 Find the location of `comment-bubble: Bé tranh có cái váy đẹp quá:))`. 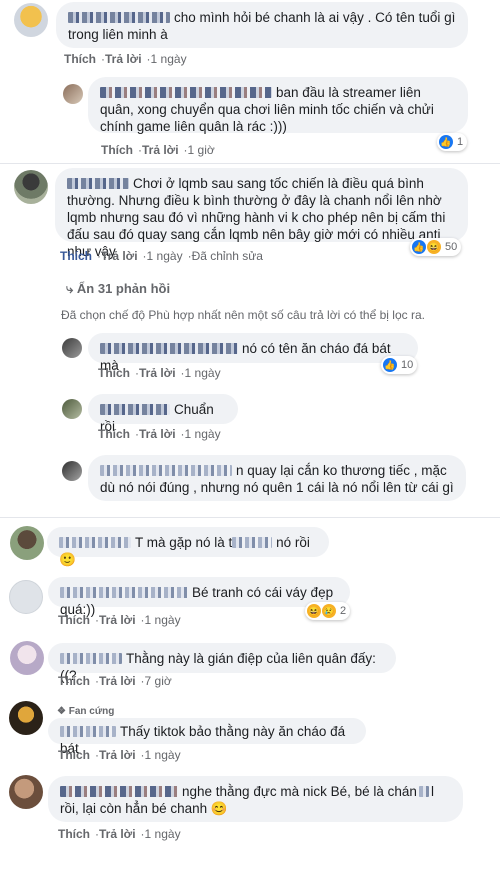

comment-bubble: Bé tranh có cái váy đẹp quá:)) is located at coordinates (199, 597).